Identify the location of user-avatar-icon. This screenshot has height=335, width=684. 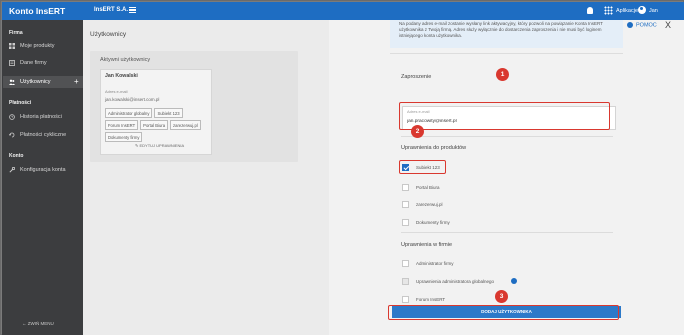
(642, 10).